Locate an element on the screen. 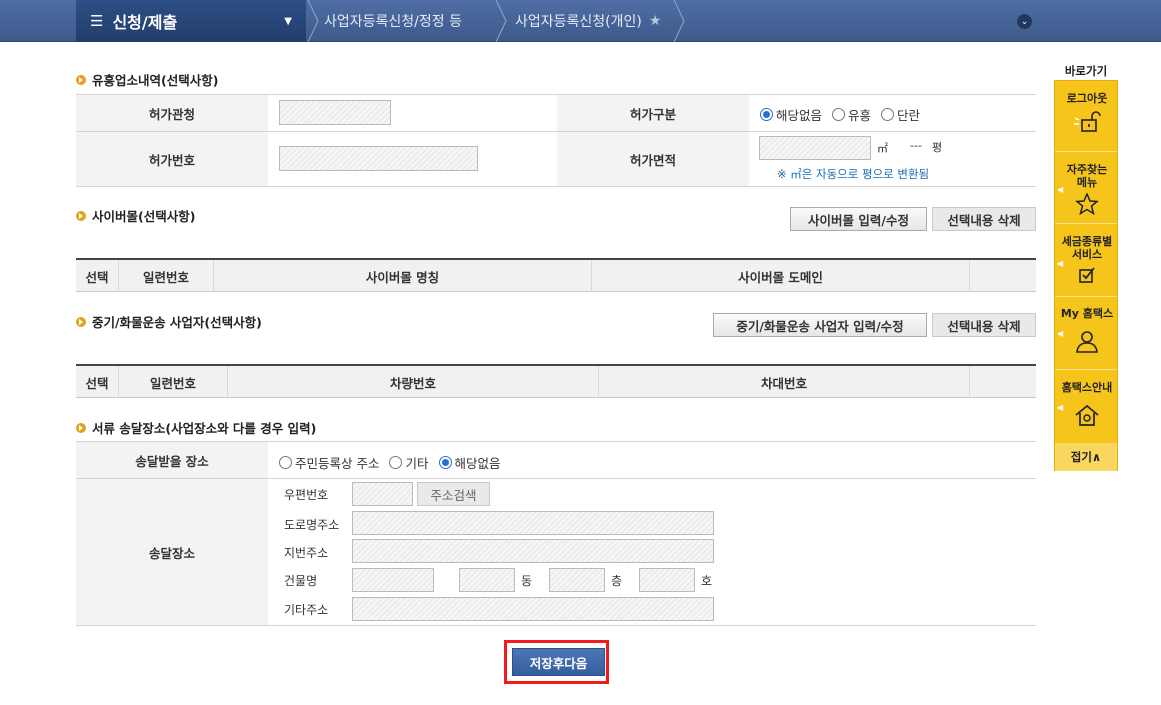 The width and height of the screenshot is (1161, 705). permit-office-label: 허가관청 is located at coordinates (172, 113).